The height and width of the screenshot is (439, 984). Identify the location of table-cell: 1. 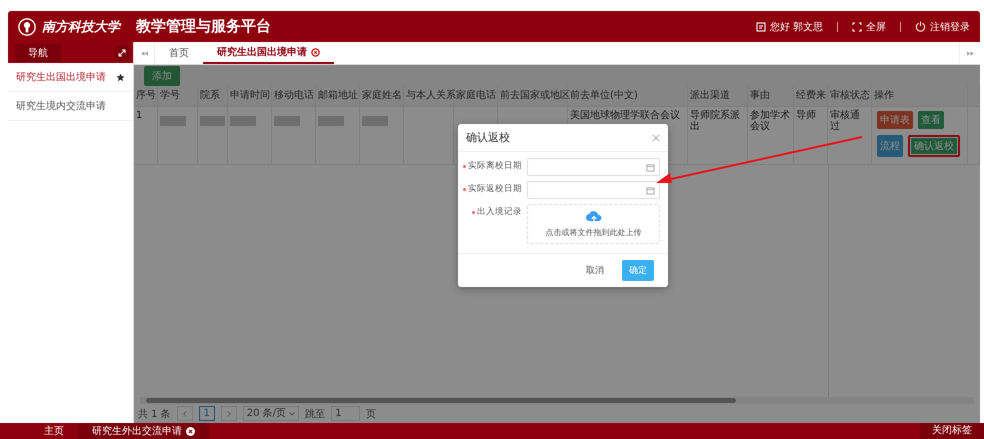
(139, 115).